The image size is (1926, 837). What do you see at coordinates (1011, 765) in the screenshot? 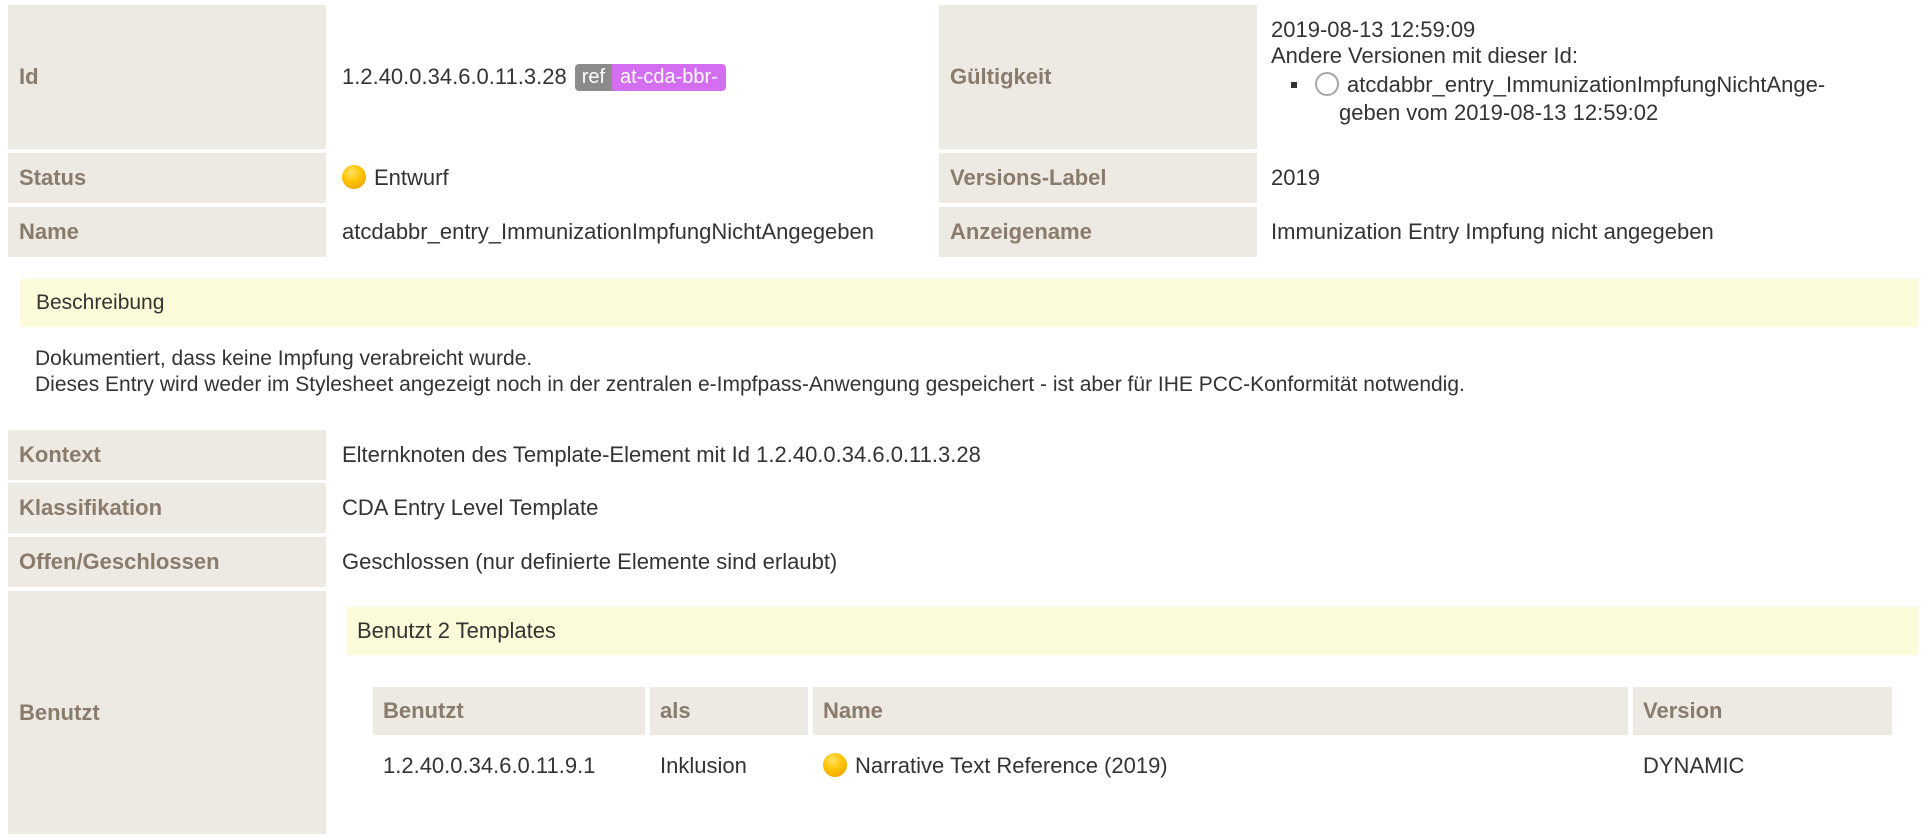
I see `uses-row-name-text: Narrative Text Reference (2019)` at bounding box center [1011, 765].